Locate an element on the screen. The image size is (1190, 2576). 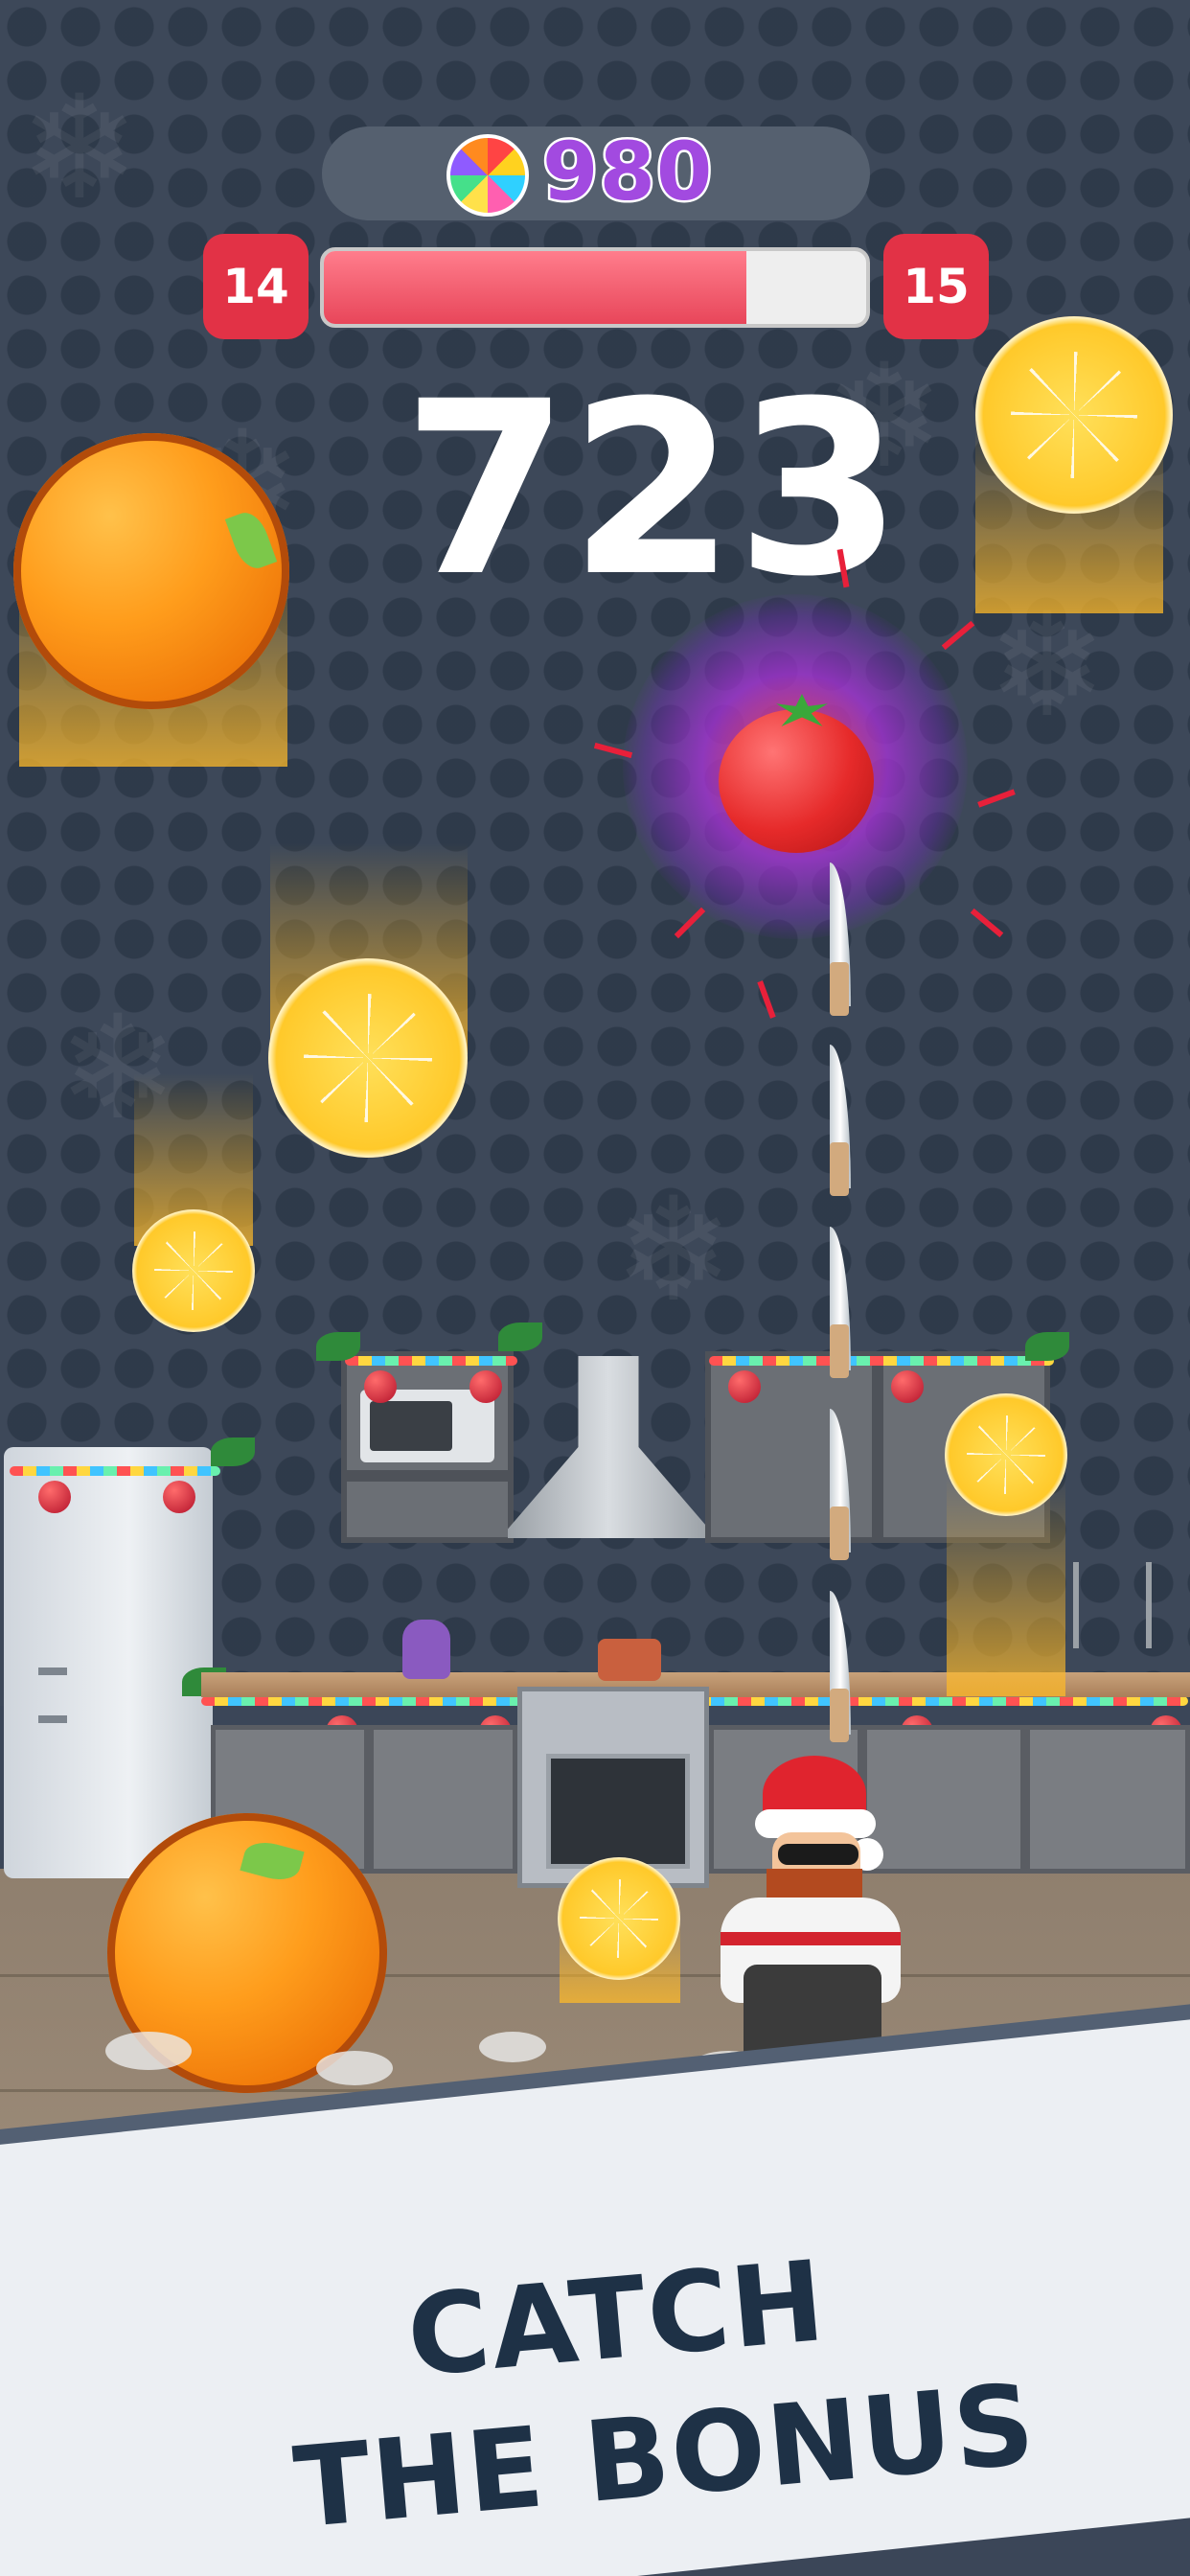
level-progress-fill is located at coordinates (536, 287).